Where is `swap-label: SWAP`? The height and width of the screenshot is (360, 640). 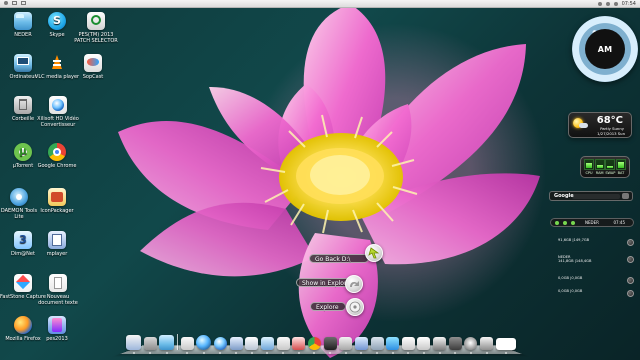
swap-label: SWAP is located at coordinates (610, 173).